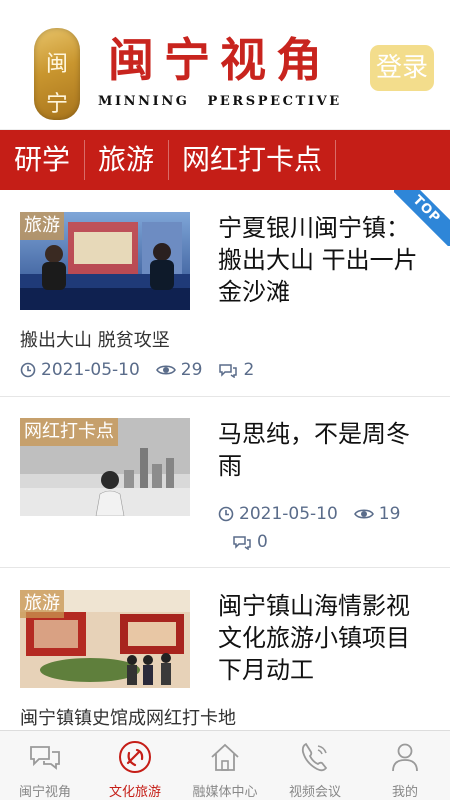  I want to click on login-button: 登录, so click(402, 68).